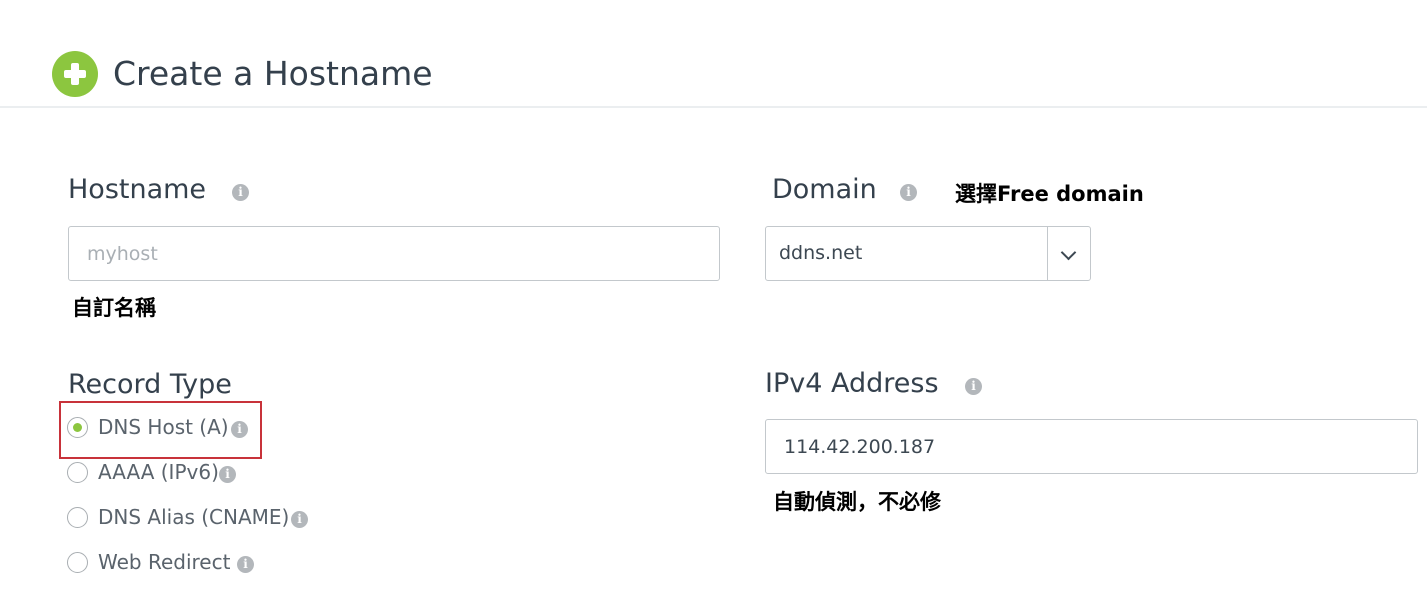  What do you see at coordinates (164, 562) in the screenshot?
I see `radio-label: Web Redirect` at bounding box center [164, 562].